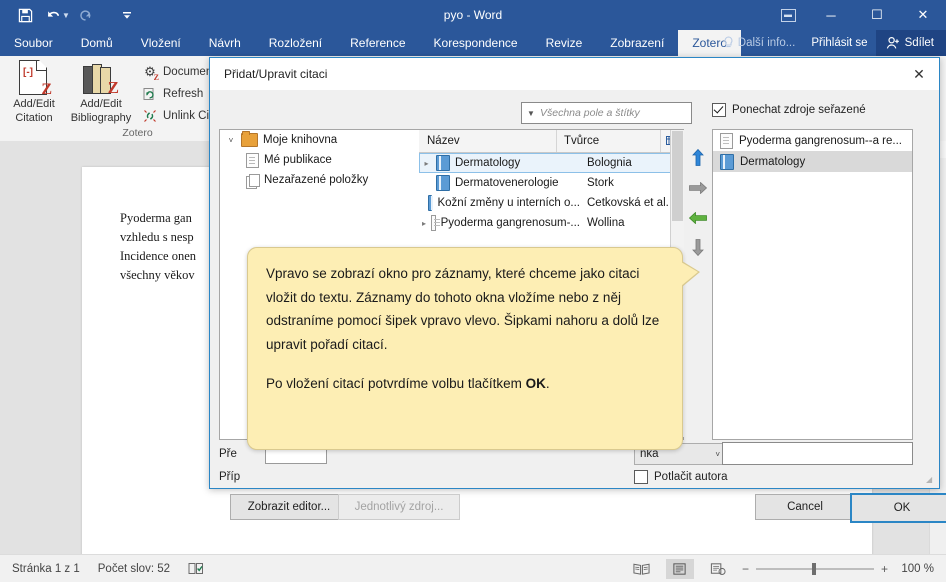  What do you see at coordinates (228, 454) in the screenshot?
I see `prefix-label: Pře` at bounding box center [228, 454].